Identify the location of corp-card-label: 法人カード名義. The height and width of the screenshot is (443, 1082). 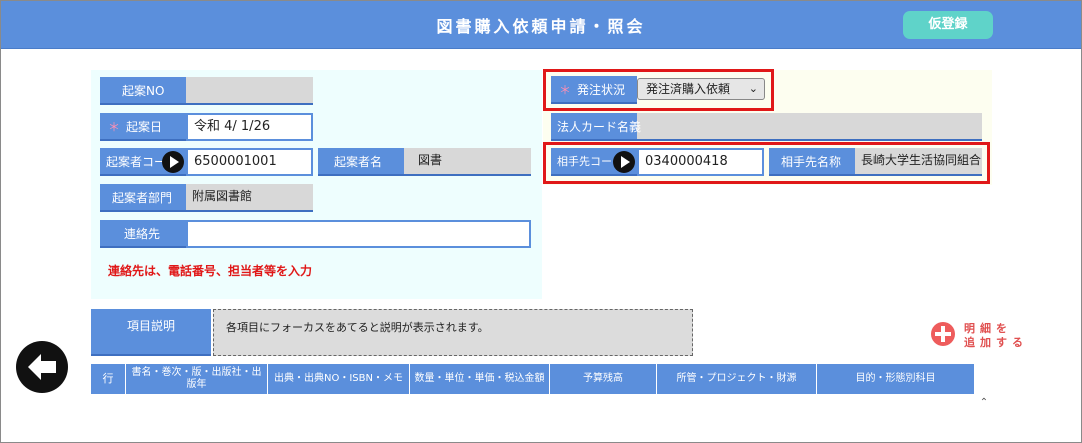
(596, 126).